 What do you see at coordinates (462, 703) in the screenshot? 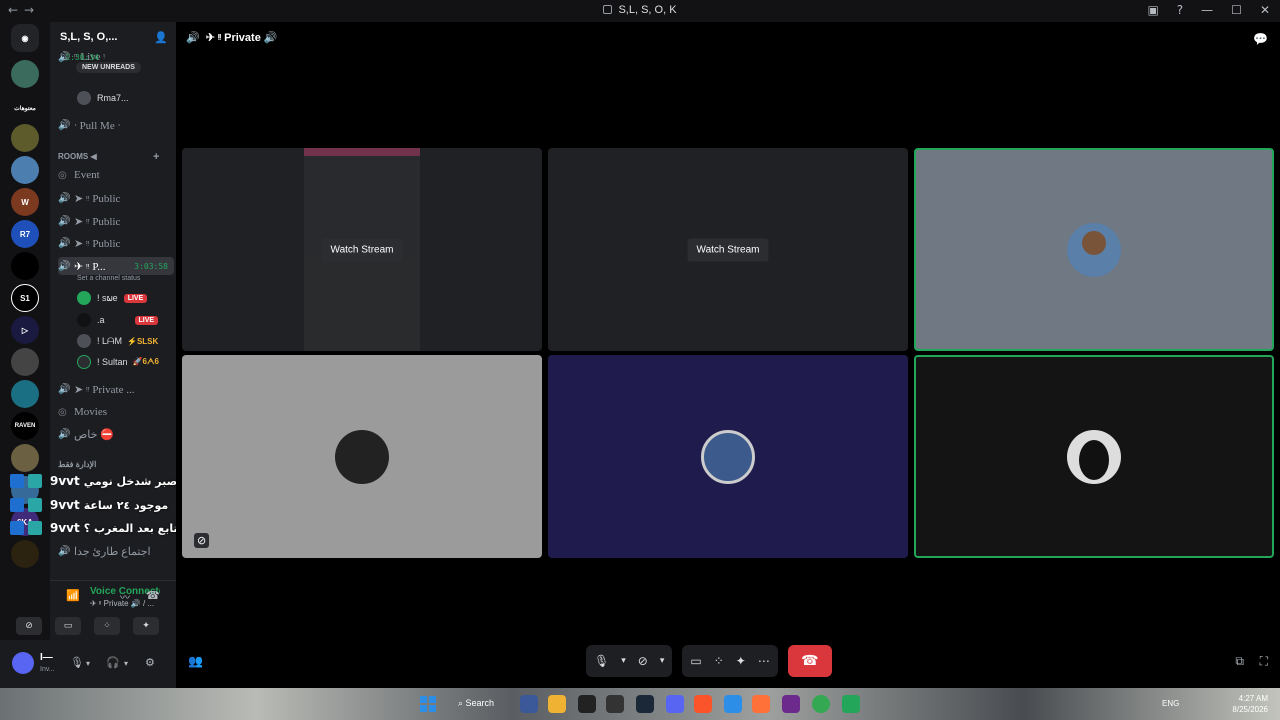
I see `search-icon: ⌕` at bounding box center [462, 703].